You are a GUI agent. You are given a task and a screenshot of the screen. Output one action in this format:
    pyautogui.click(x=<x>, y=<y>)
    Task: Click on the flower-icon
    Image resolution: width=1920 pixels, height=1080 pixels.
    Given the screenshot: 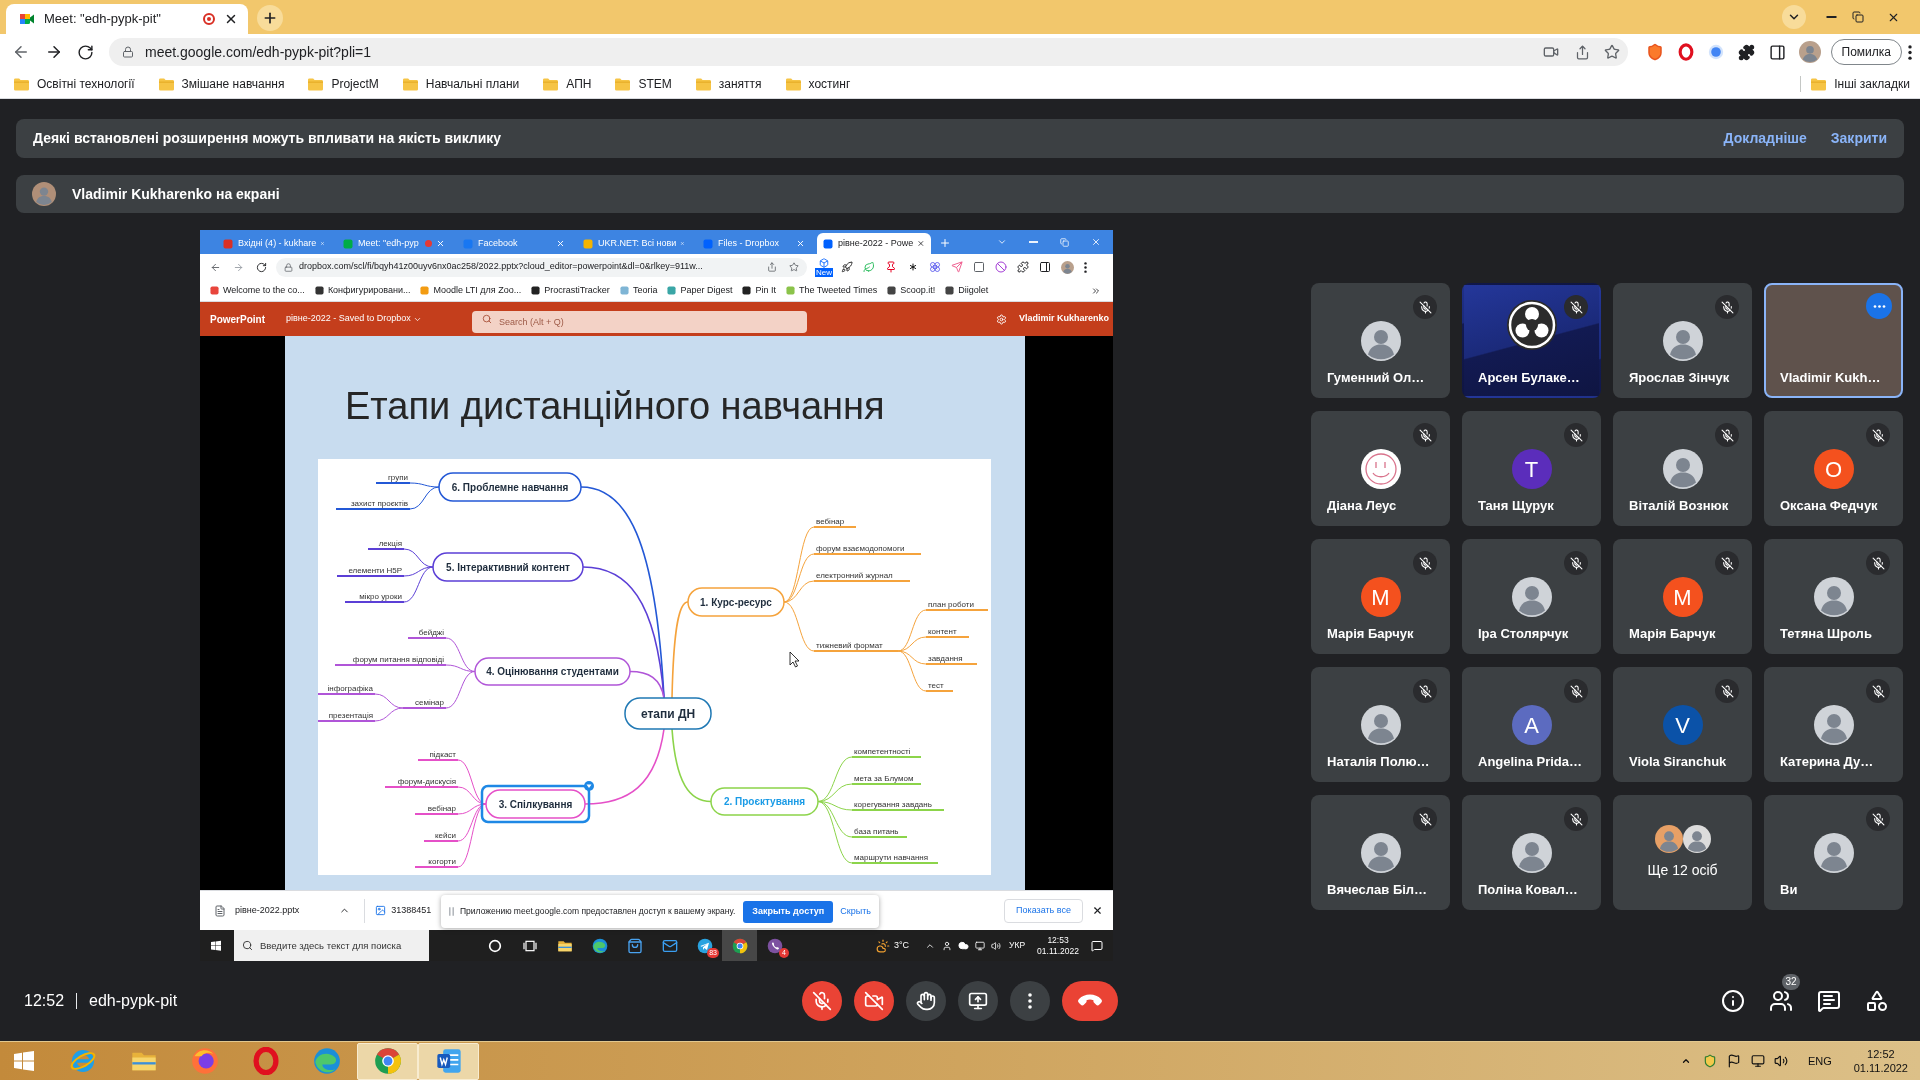 What is the action you would take?
    pyautogui.click(x=935, y=267)
    